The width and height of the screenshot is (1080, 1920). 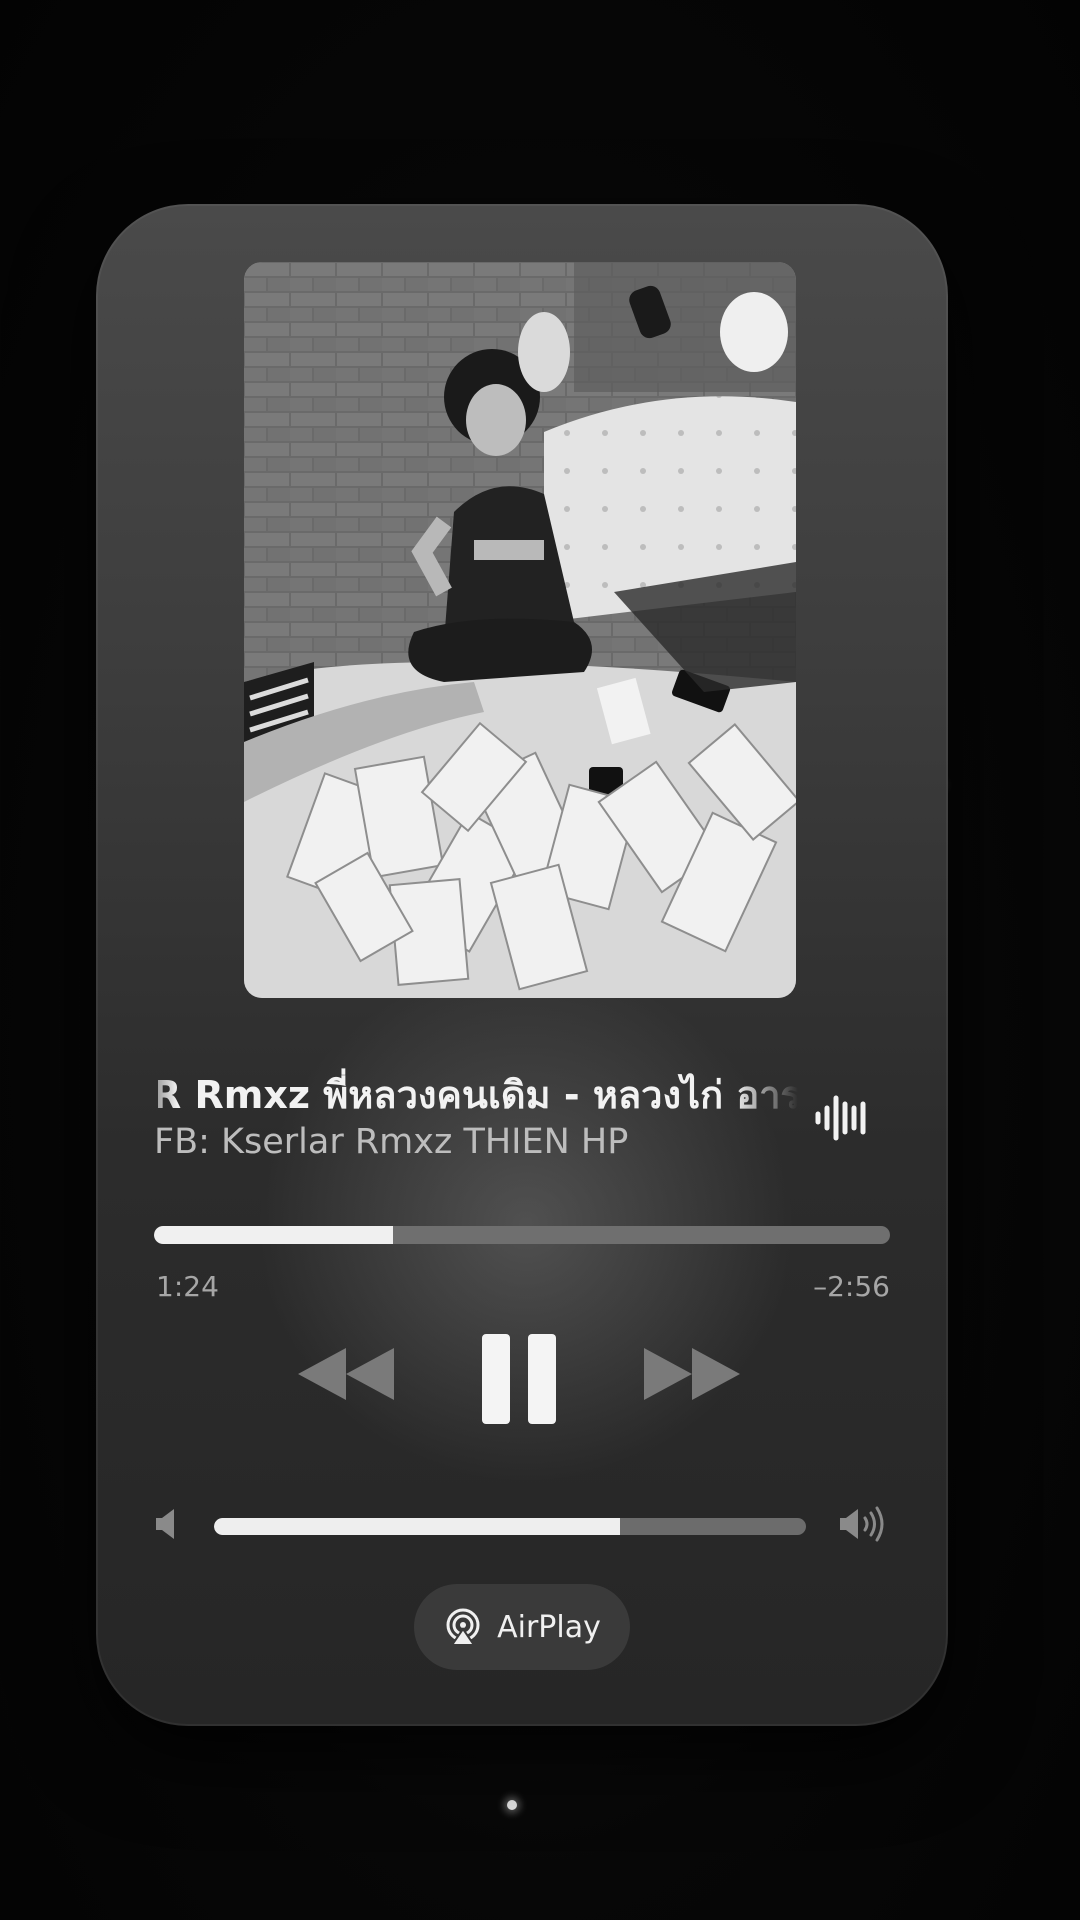 I want to click on volume-slider, so click(x=510, y=1526).